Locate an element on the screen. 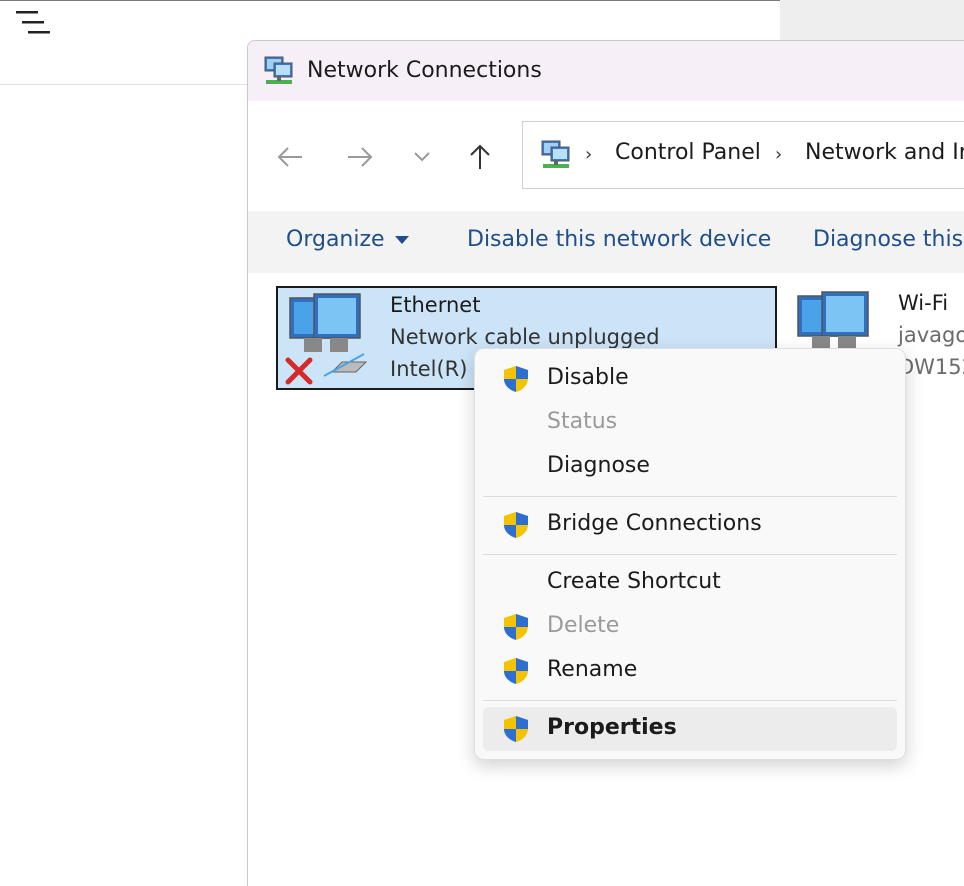  diagnose-connection-button: Diagnose this c is located at coordinates (888, 239).